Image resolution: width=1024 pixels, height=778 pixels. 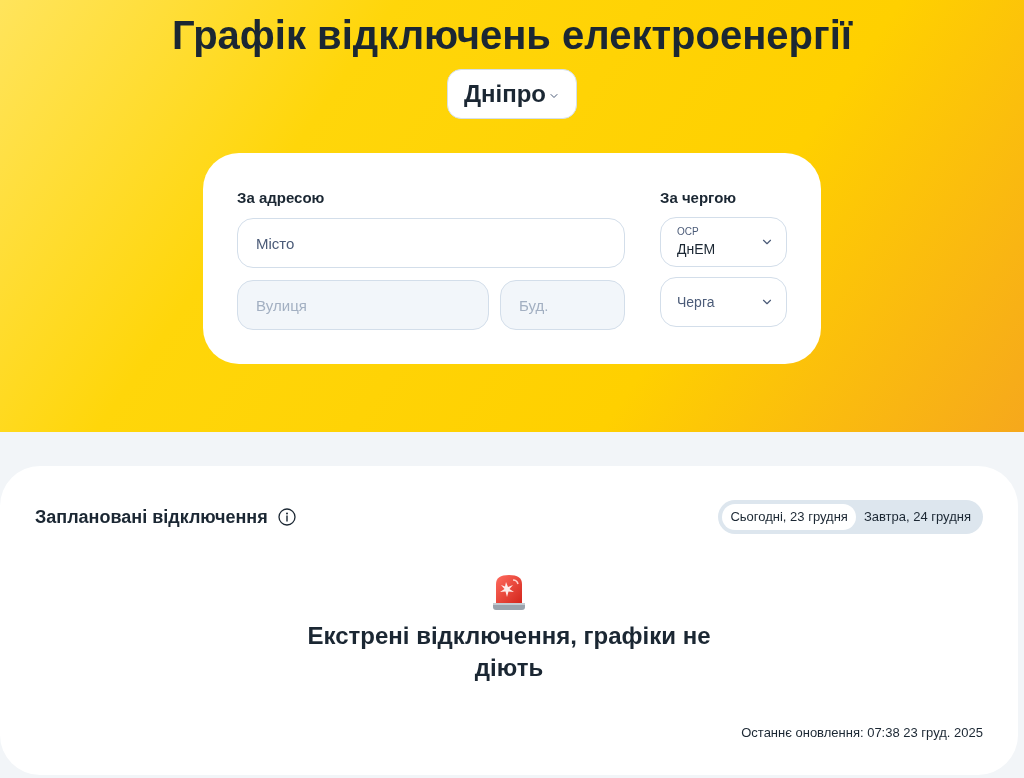 I want to click on input-field: Місто, so click(x=431, y=243).